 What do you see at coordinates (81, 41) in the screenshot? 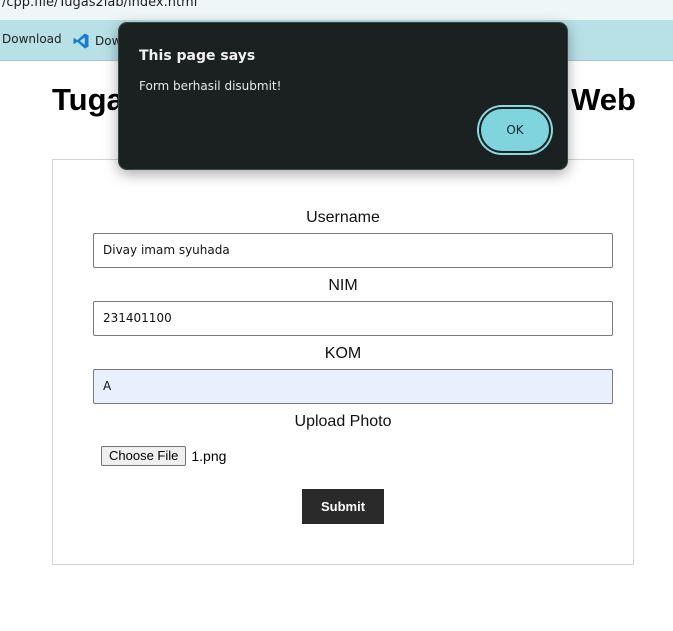
I see `vscode-icon` at bounding box center [81, 41].